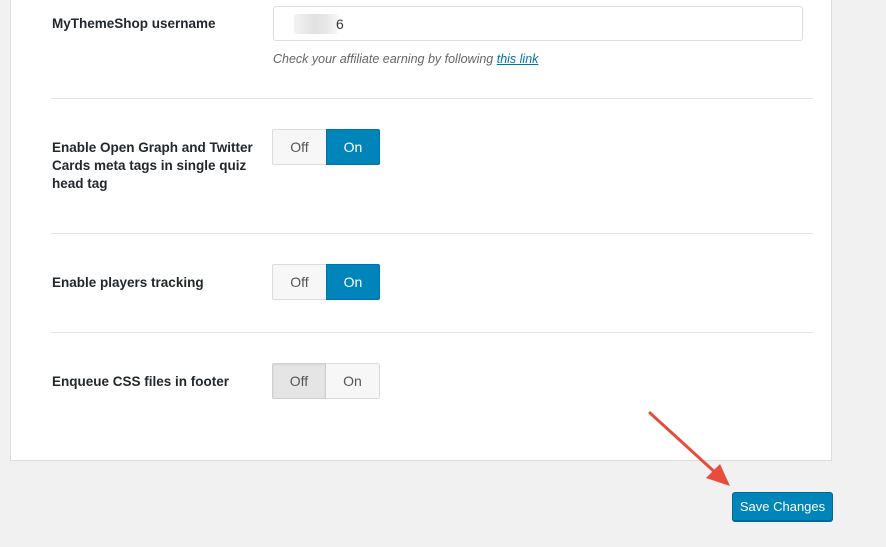 This screenshot has width=886, height=547. Describe the element at coordinates (689, 448) in the screenshot. I see `annotation-arrow-icon` at that location.